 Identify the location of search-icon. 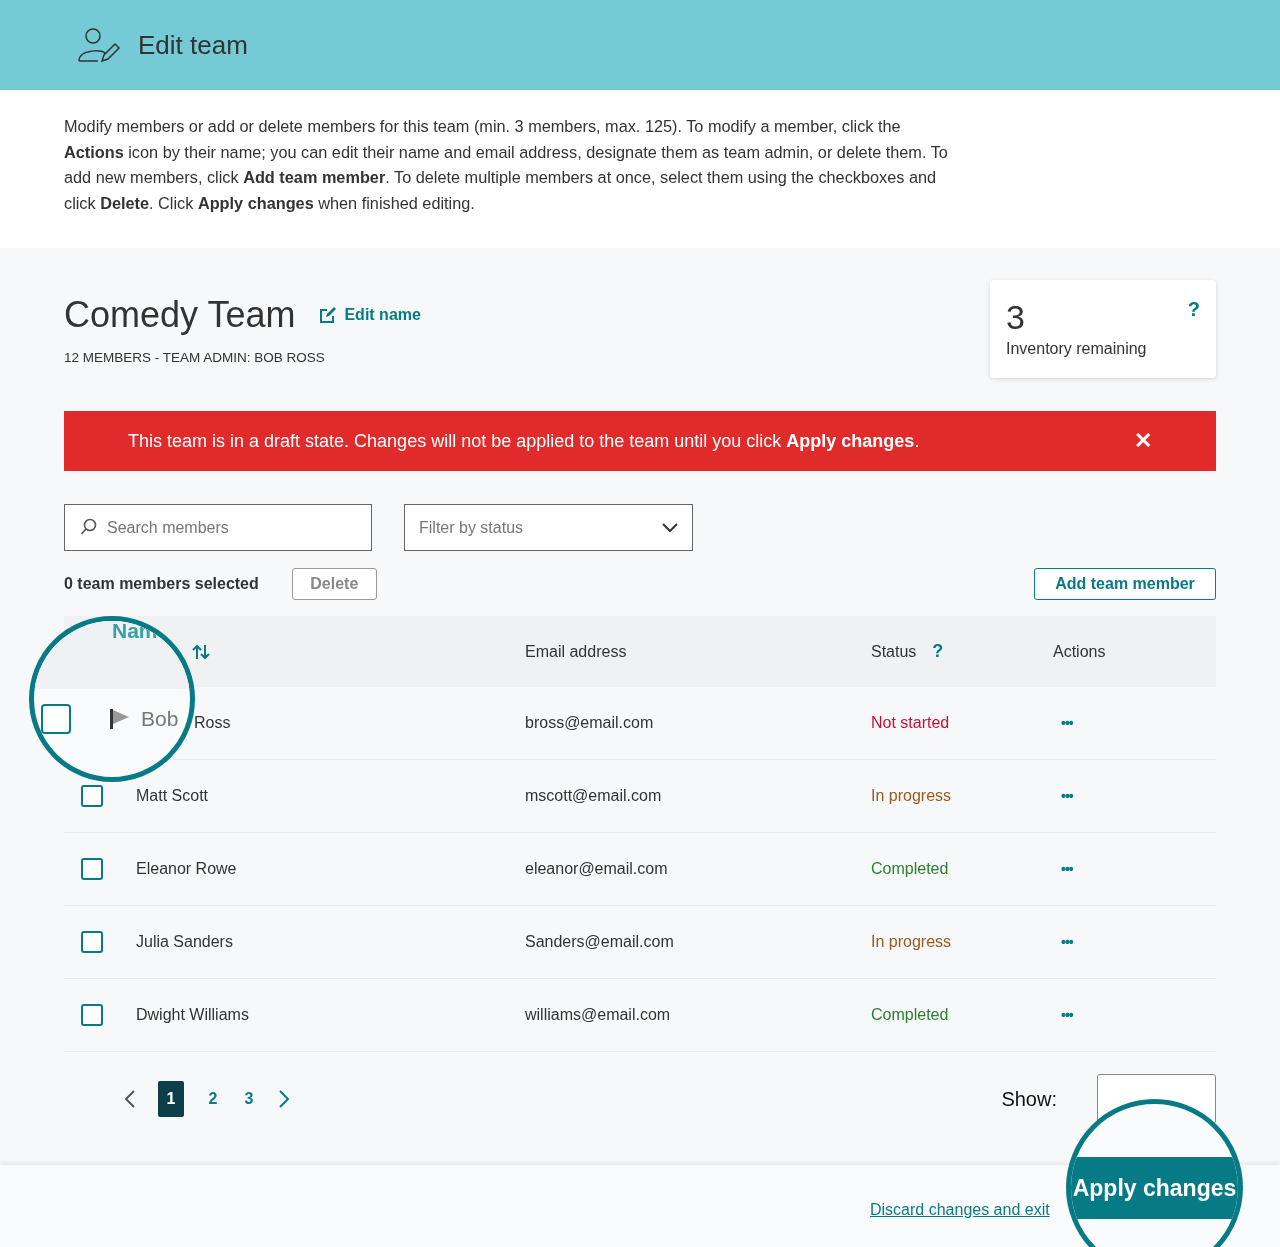
(89, 527).